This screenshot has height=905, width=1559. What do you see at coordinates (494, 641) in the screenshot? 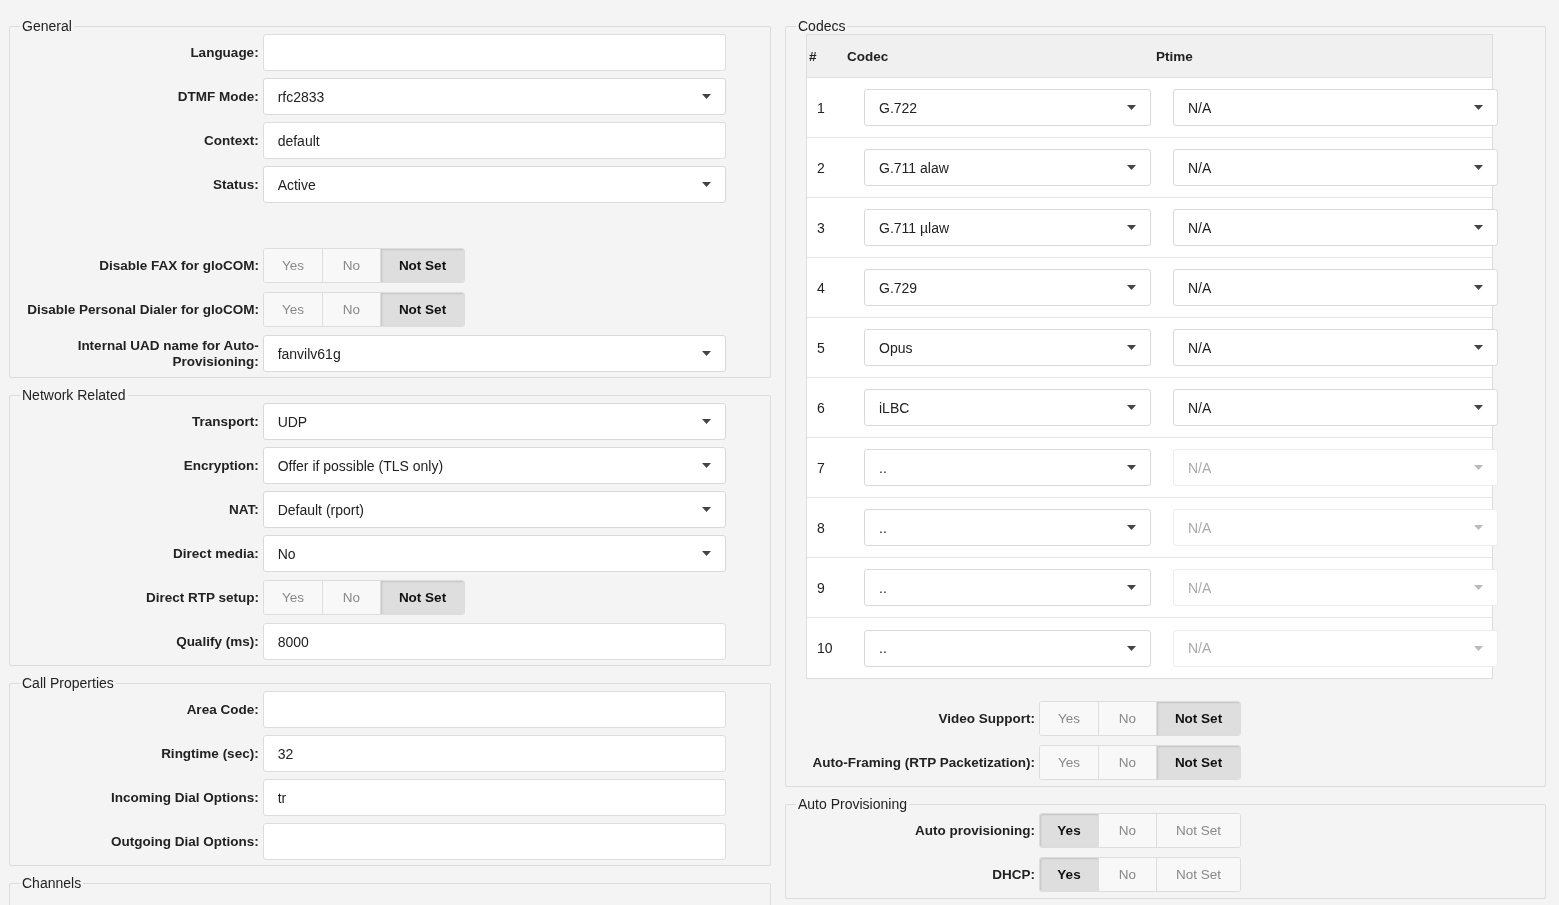
I see `input-field: 8000` at bounding box center [494, 641].